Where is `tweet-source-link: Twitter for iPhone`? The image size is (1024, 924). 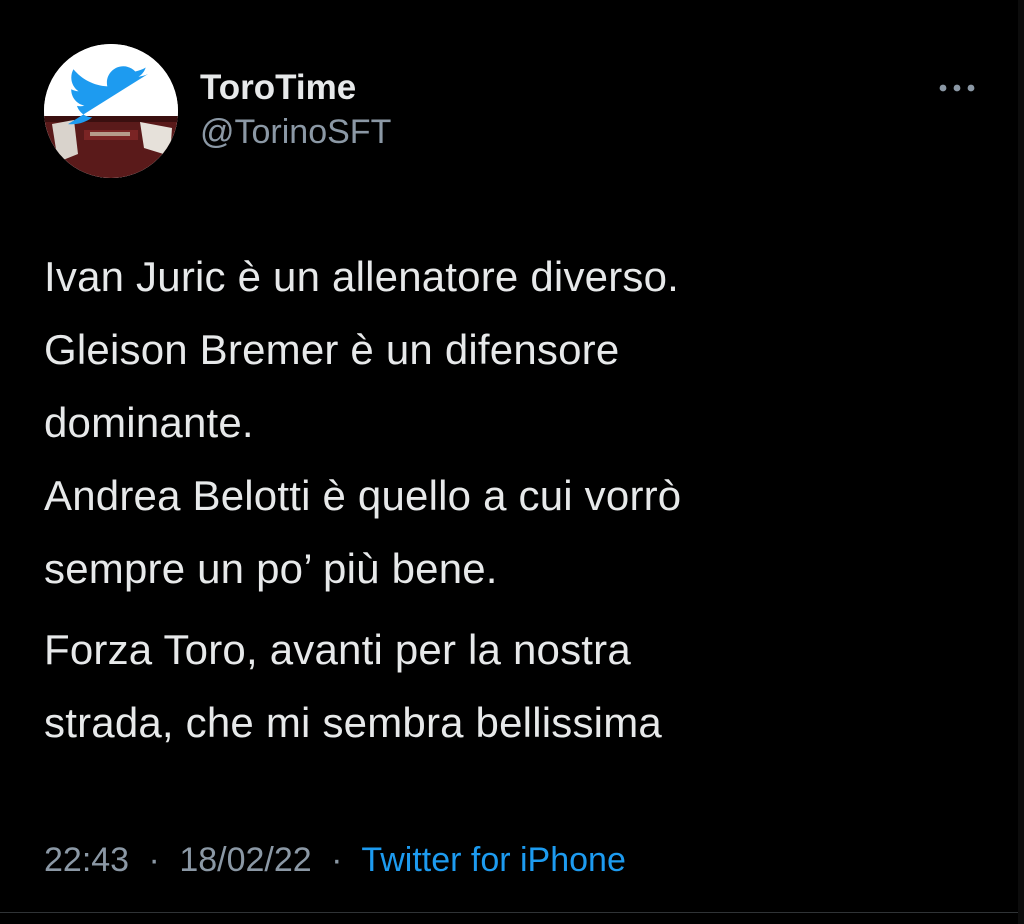
tweet-source-link: Twitter for iPhone is located at coordinates (493, 860).